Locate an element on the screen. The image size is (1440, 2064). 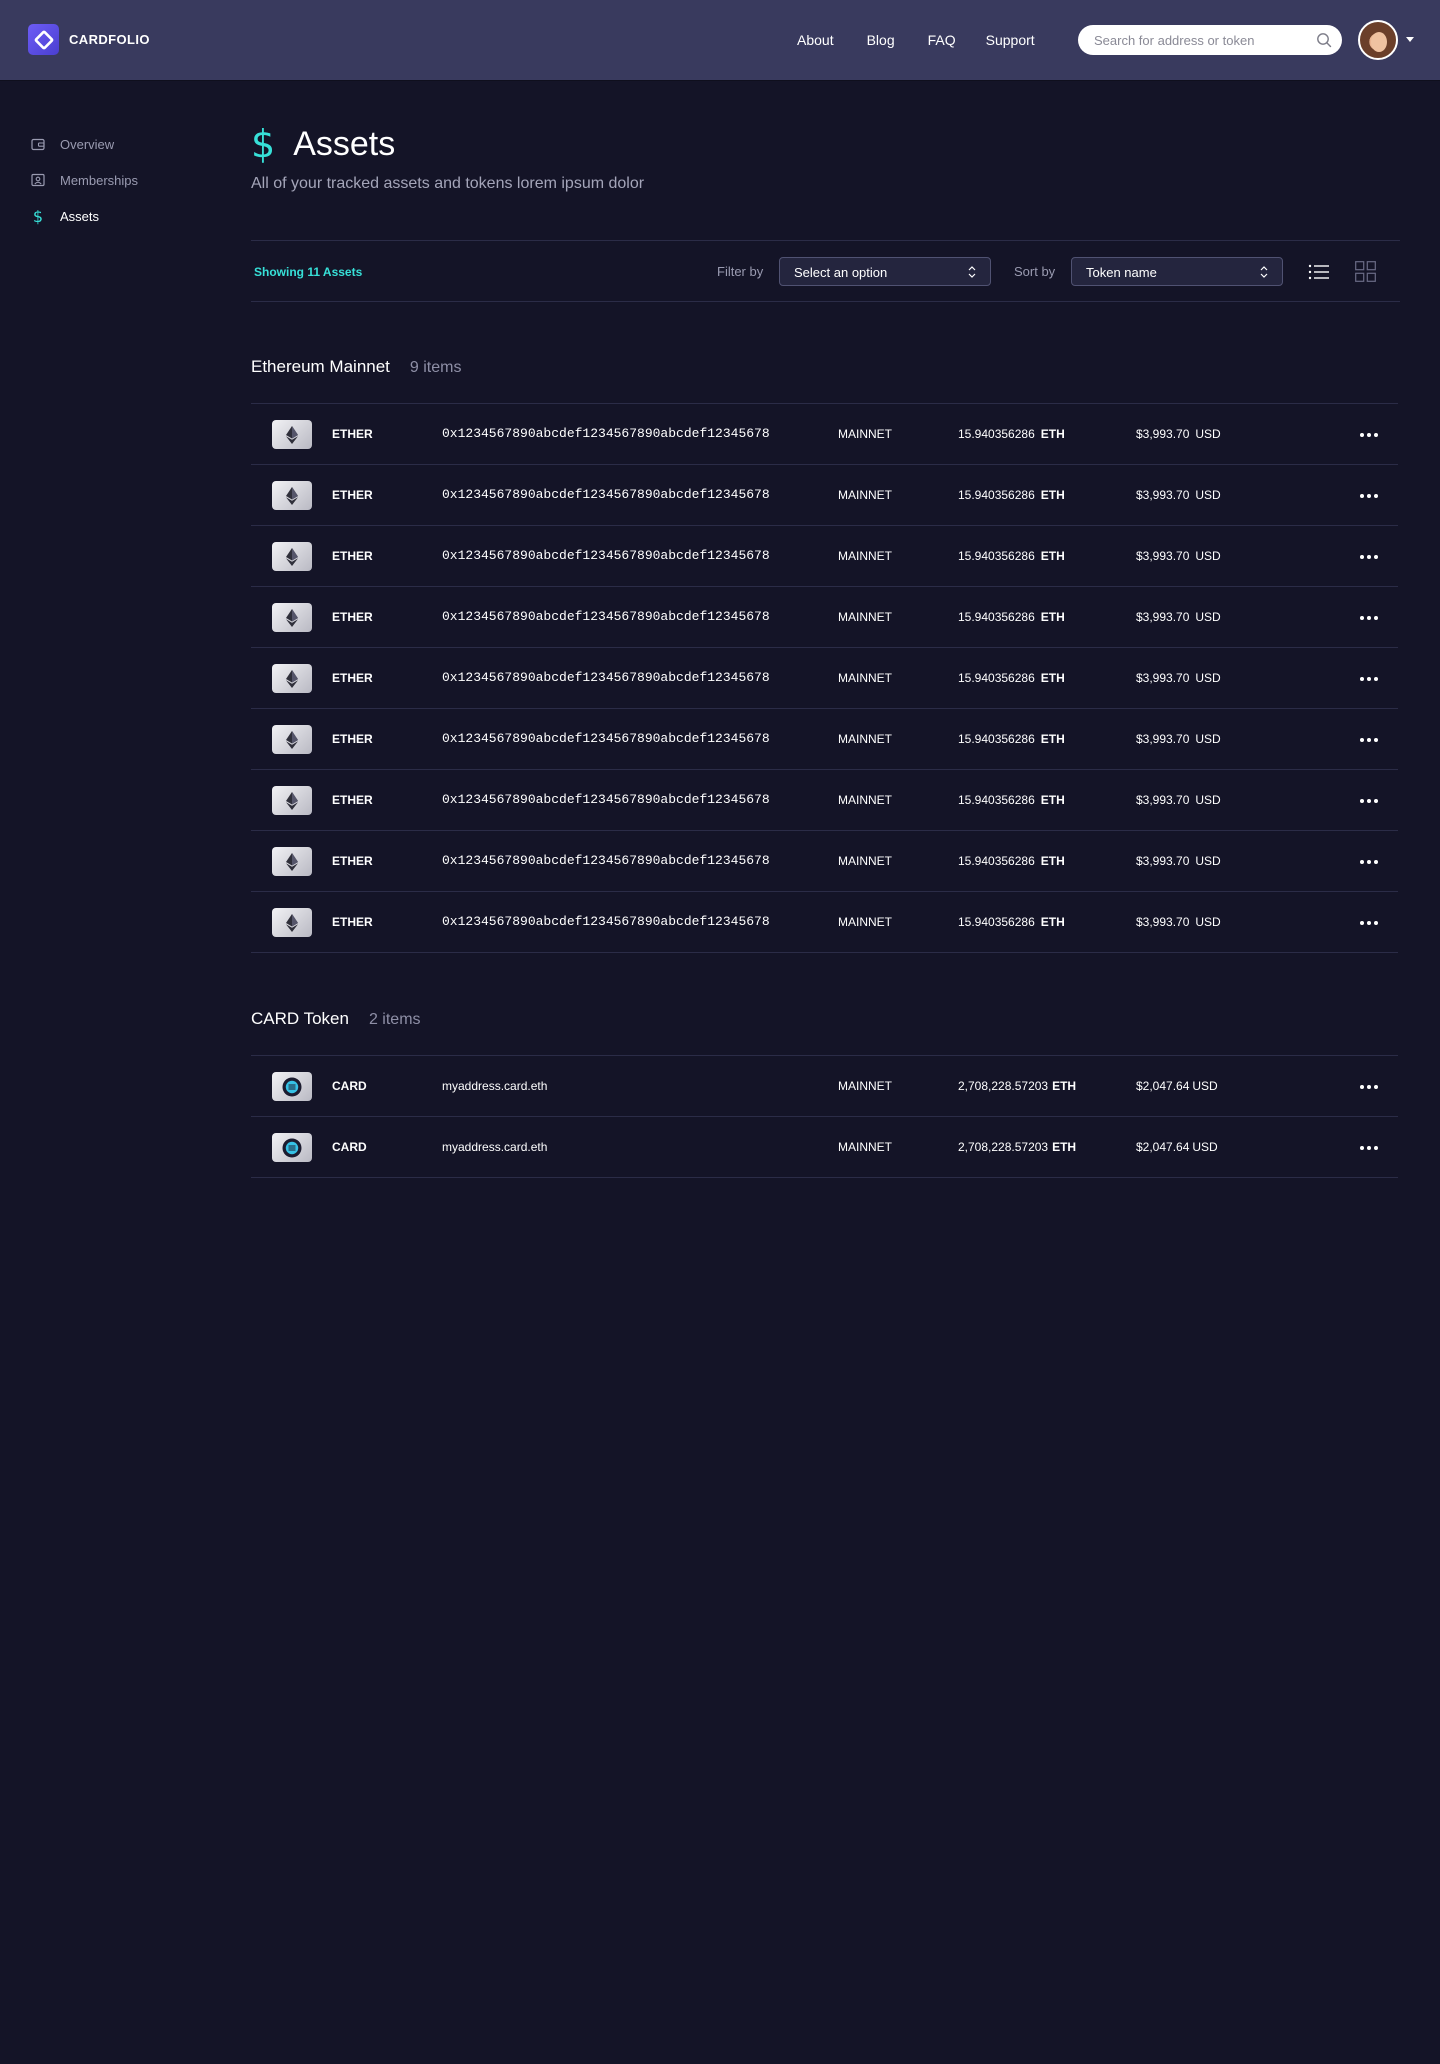
filter-select: Select an option is located at coordinates (885, 271).